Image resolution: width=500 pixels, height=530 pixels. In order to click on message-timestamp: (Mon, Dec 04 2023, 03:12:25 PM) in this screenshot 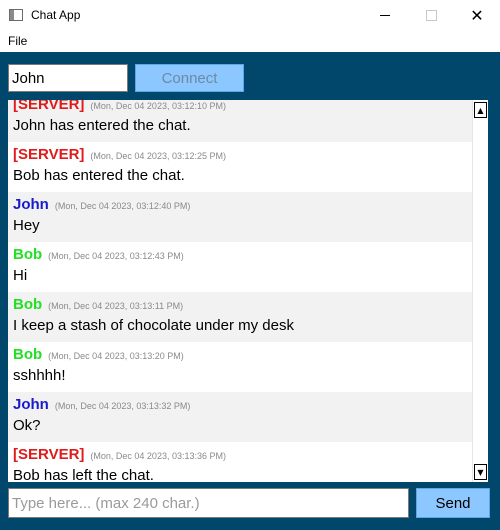, I will do `click(158, 156)`.